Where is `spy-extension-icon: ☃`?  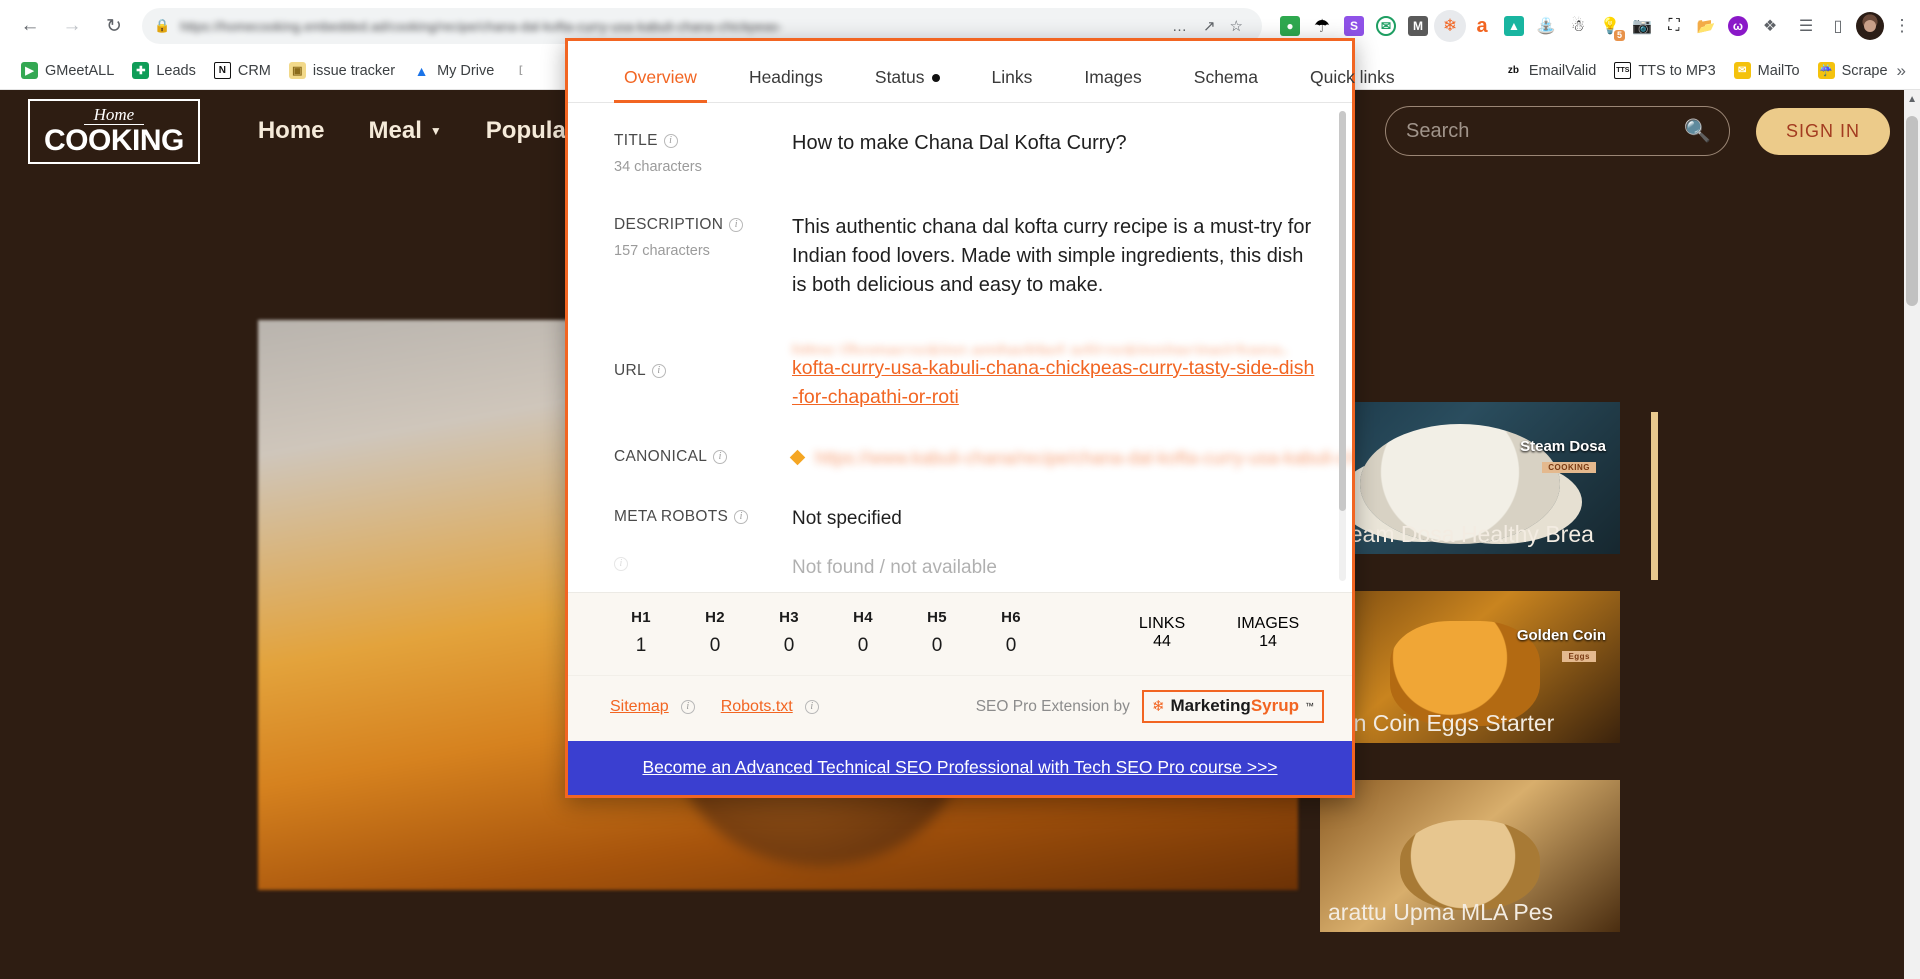 spy-extension-icon: ☃ is located at coordinates (1578, 26).